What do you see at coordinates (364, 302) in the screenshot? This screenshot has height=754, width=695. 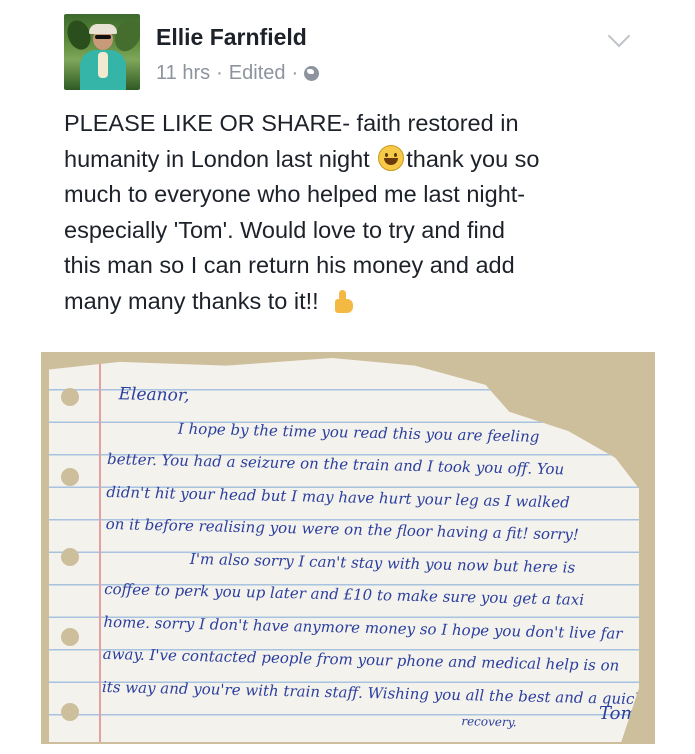 I see `post-text-line: many many thanks to it!!` at bounding box center [364, 302].